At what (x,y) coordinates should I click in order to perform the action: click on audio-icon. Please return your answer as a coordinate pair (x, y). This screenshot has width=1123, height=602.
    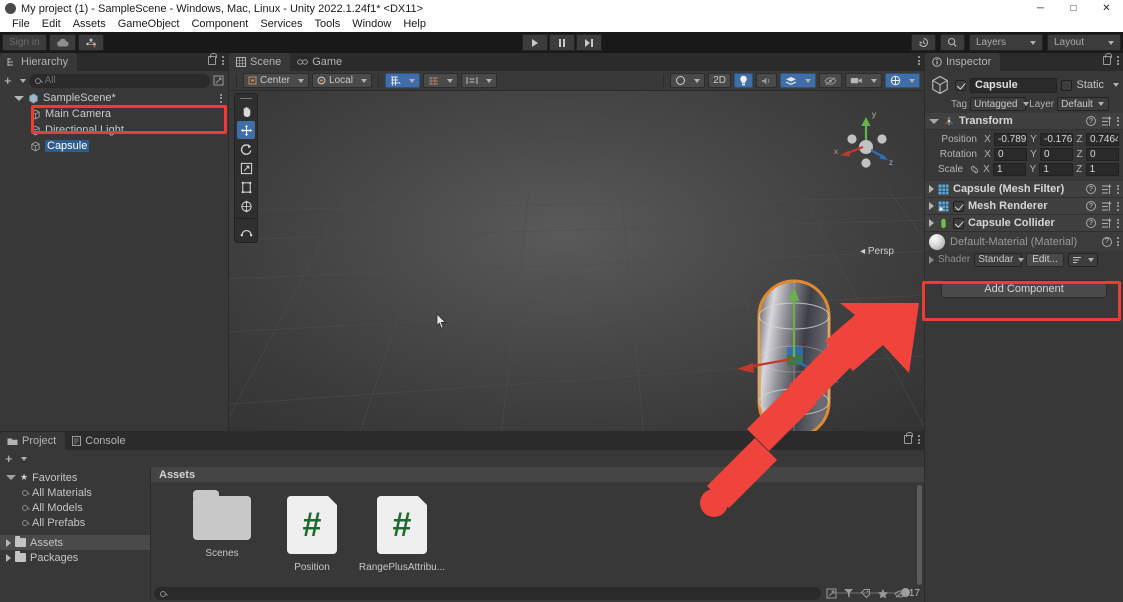
    Looking at the image, I should click on (766, 80).